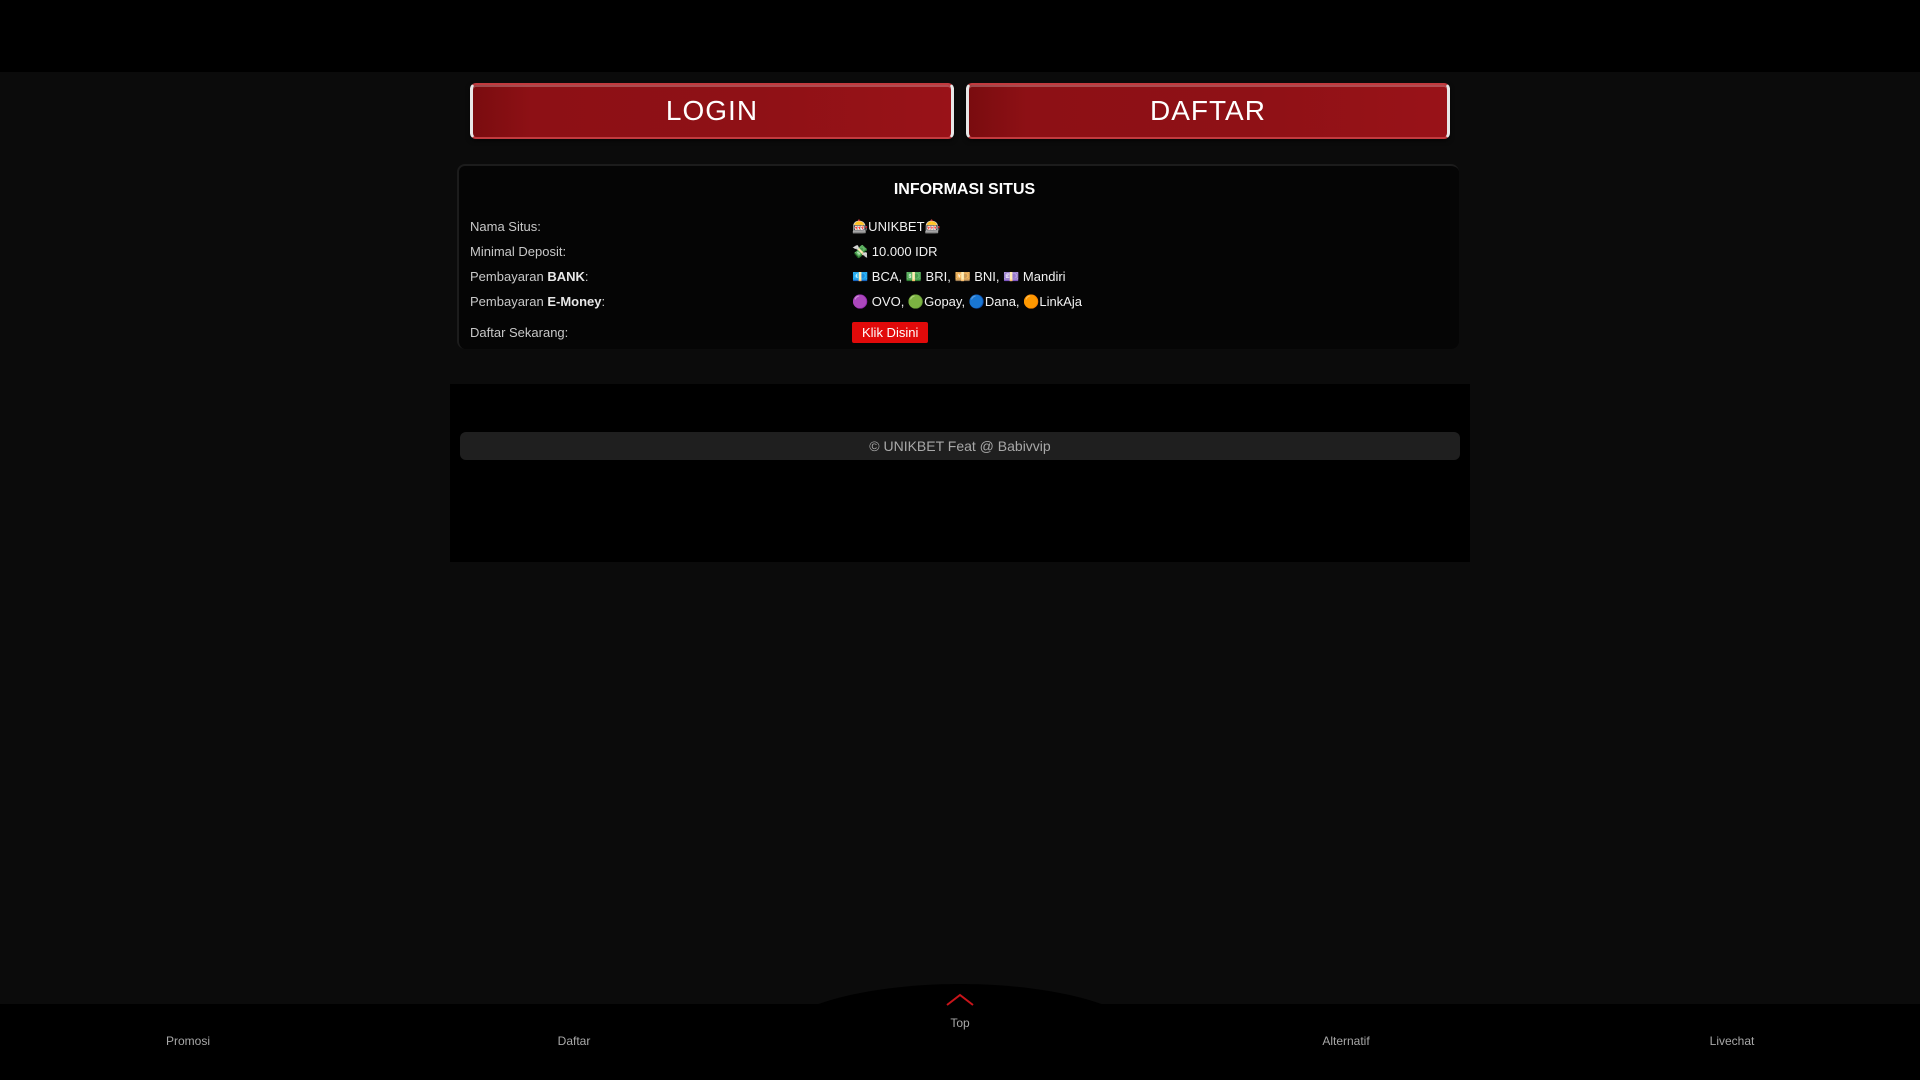 The height and width of the screenshot is (1080, 1920). Describe the element at coordinates (896, 226) in the screenshot. I see `info-value: 🎰UNIKBET🎰` at that location.